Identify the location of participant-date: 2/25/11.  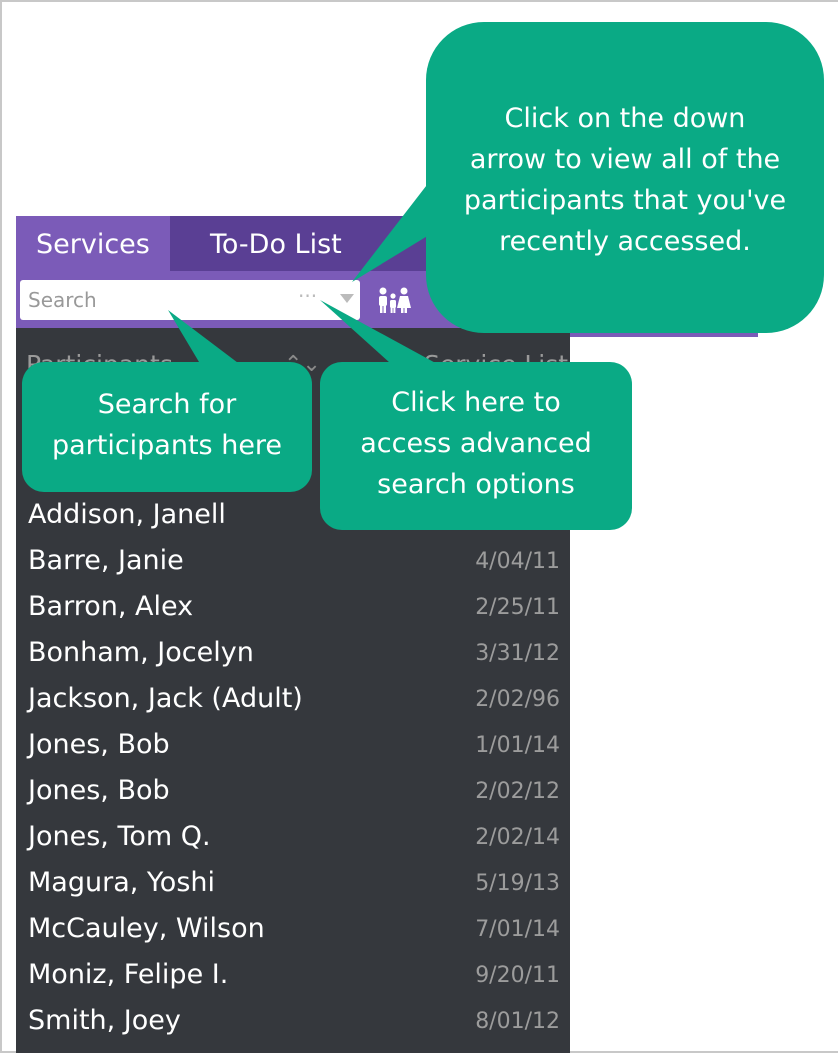
(517, 607).